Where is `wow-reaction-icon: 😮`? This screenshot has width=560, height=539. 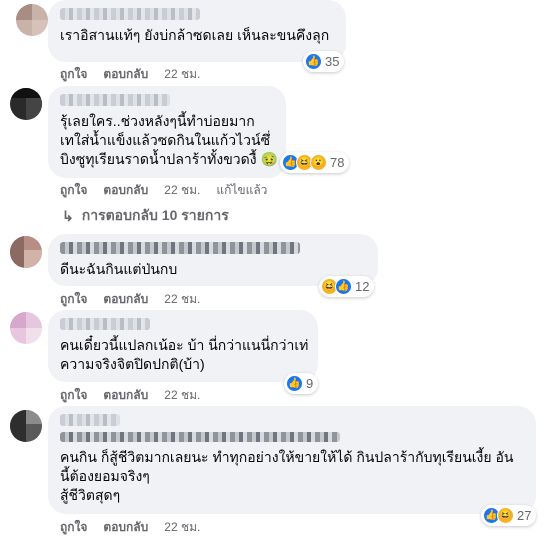 wow-reaction-icon: 😮 is located at coordinates (318, 162).